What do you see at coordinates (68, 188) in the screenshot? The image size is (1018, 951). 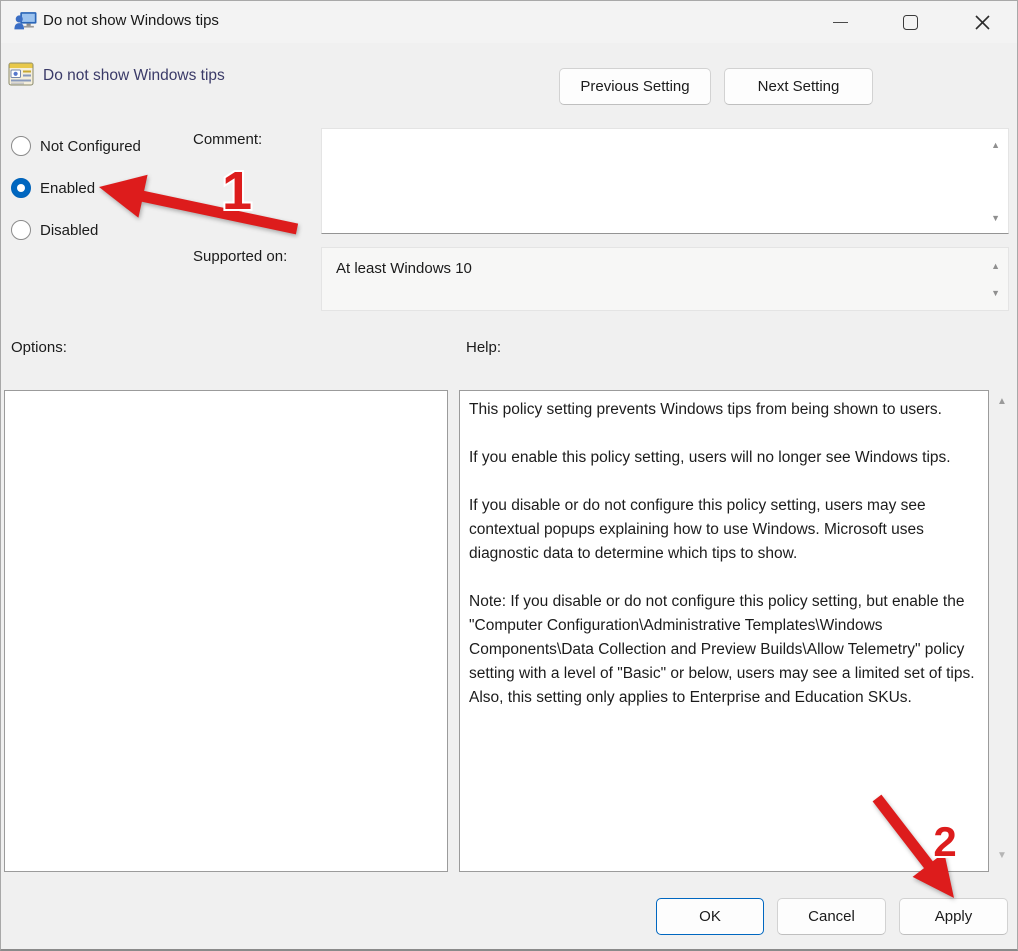 I see `radio-label-enabled: Enabled` at bounding box center [68, 188].